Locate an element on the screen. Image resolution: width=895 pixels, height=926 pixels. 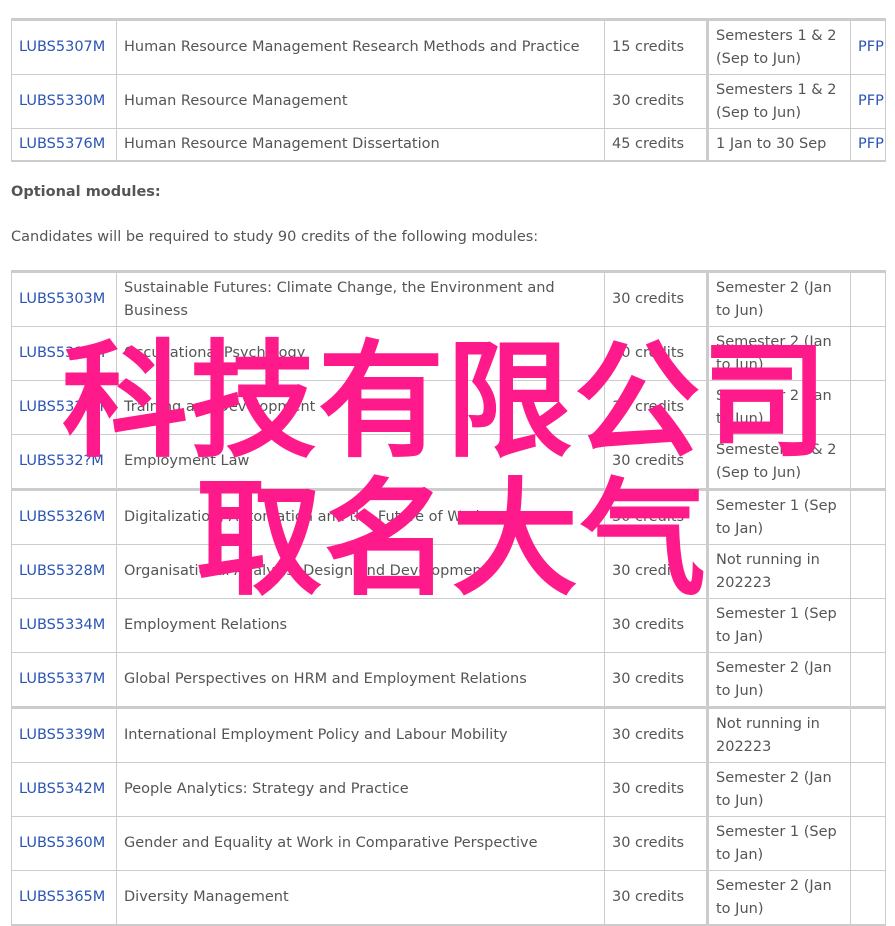
module-code-link: LUBS5307M is located at coordinates (62, 47).